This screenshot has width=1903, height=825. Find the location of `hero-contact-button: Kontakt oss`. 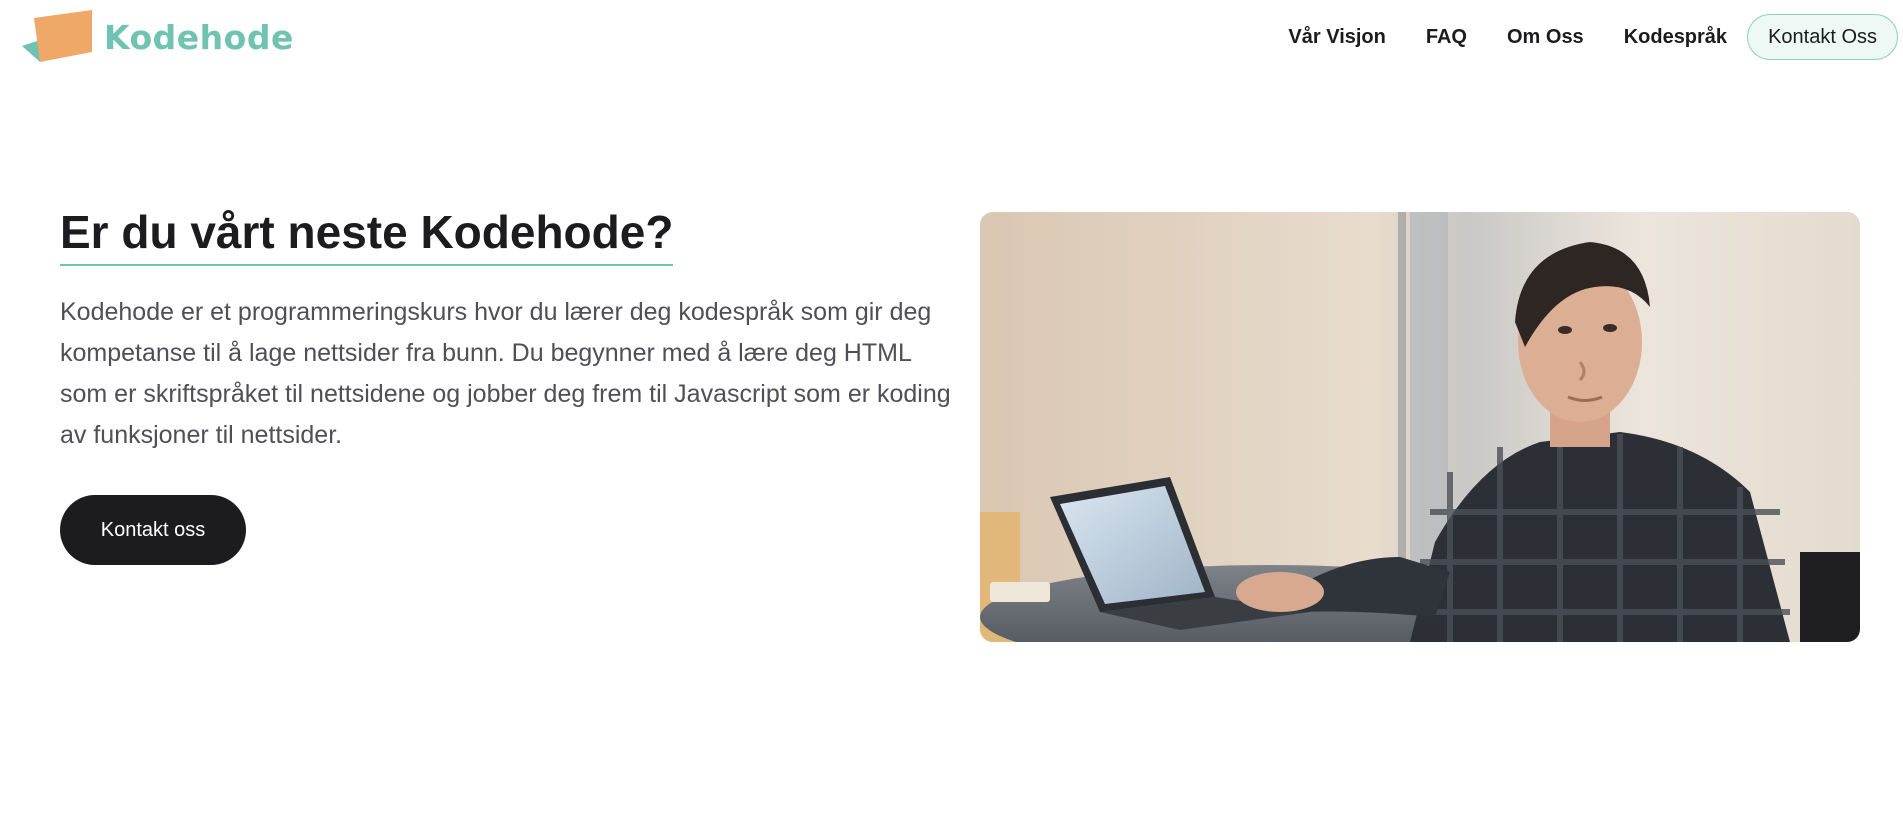

hero-contact-button: Kontakt oss is located at coordinates (153, 530).